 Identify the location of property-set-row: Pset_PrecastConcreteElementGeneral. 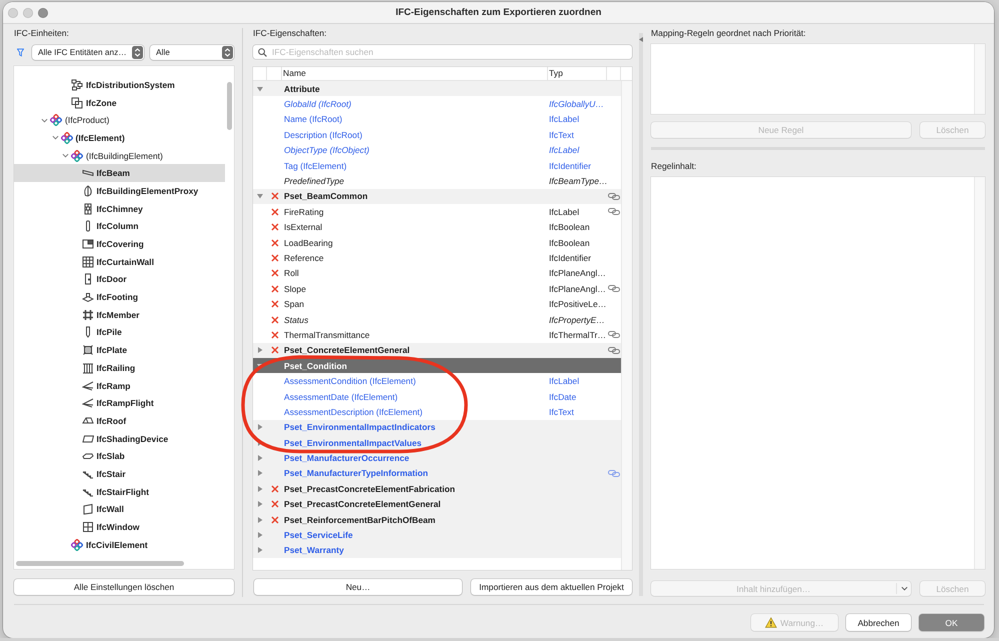
(437, 504).